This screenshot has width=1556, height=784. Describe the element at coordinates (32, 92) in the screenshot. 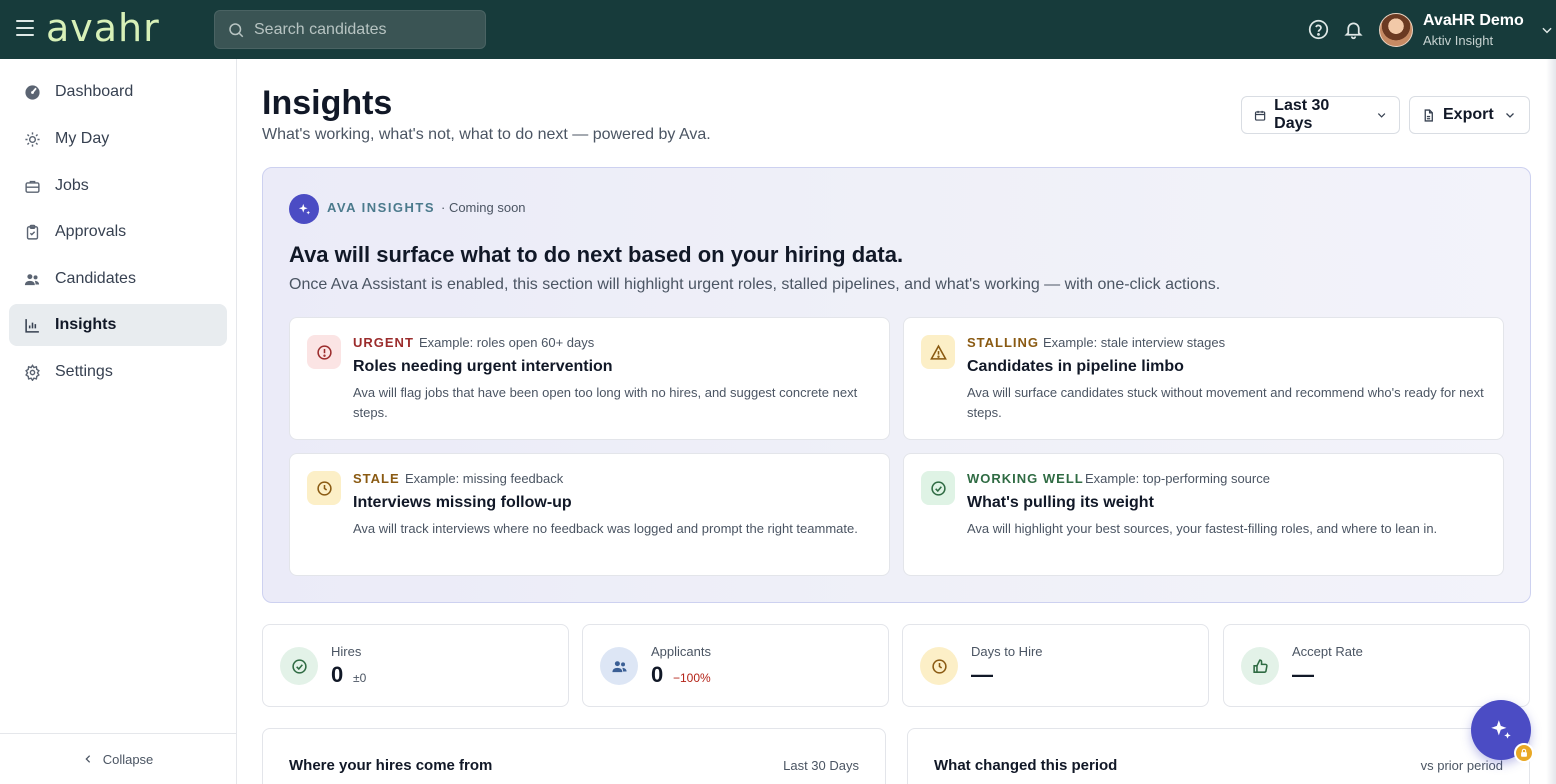

I see `dashboard-icon` at that location.